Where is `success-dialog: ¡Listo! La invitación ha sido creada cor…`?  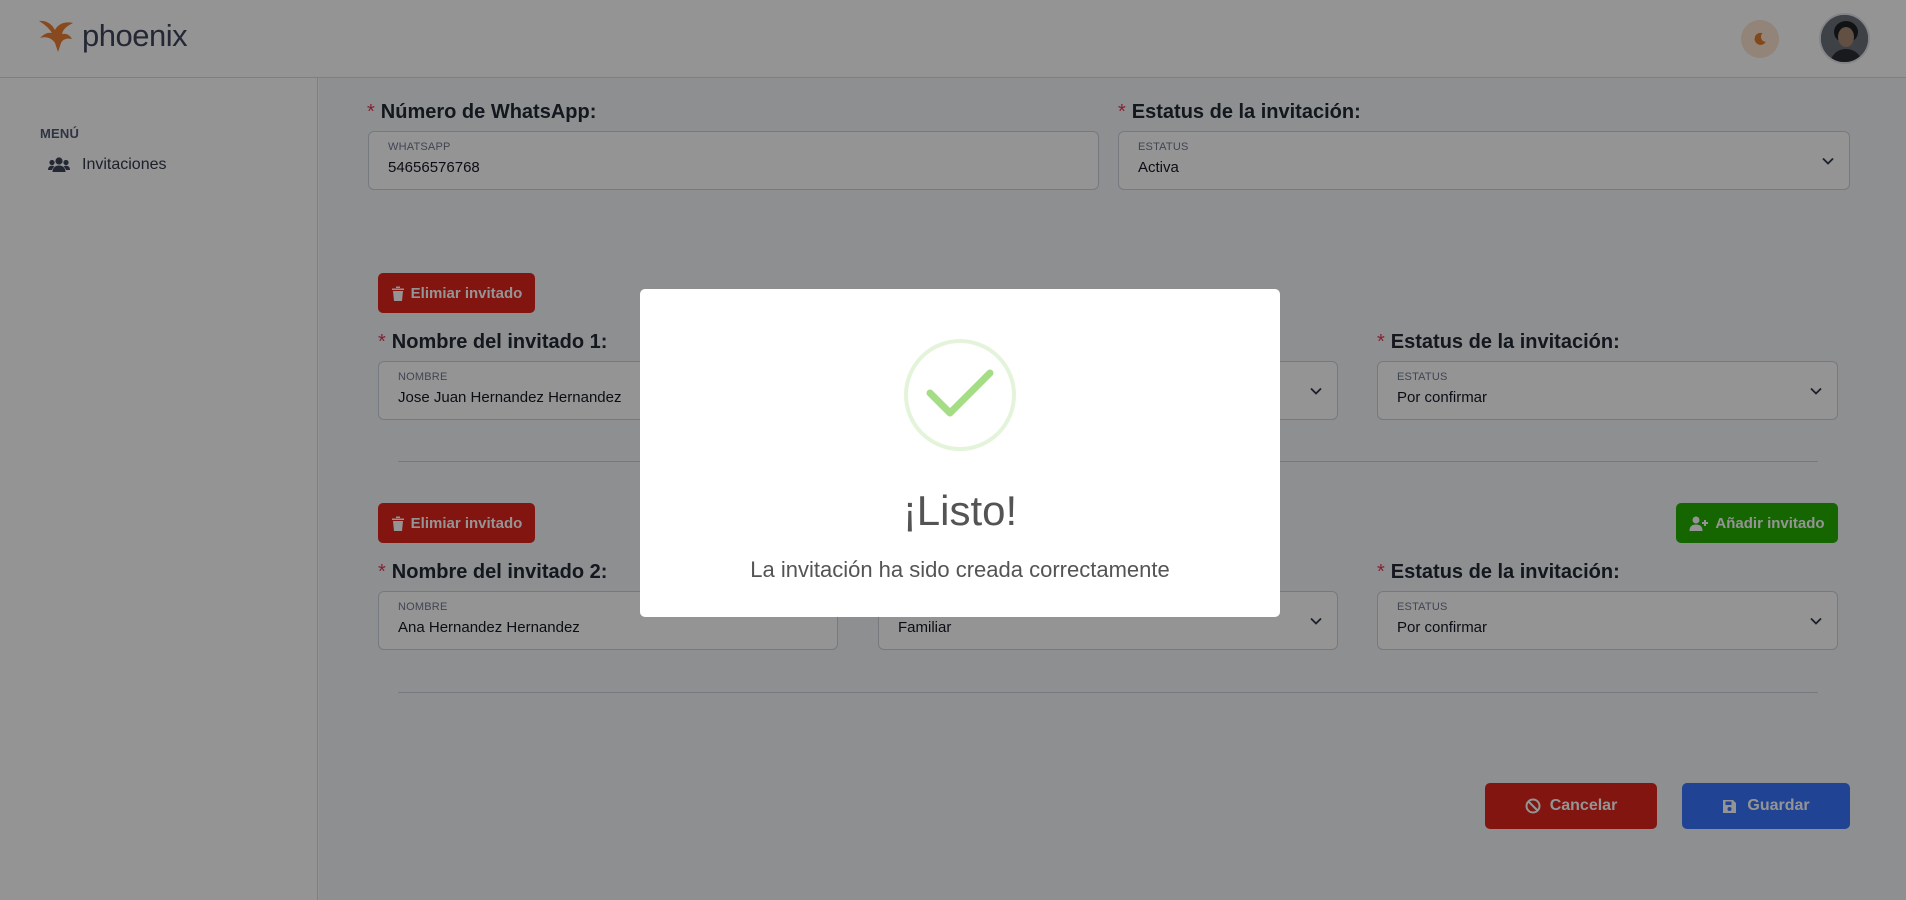
success-dialog: ¡Listo! La invitación ha sido creada cor… is located at coordinates (960, 453).